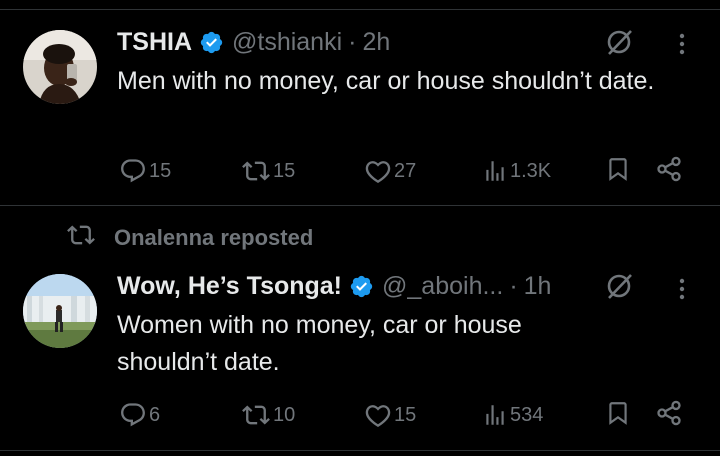  I want to click on like-count: 27, so click(405, 170).